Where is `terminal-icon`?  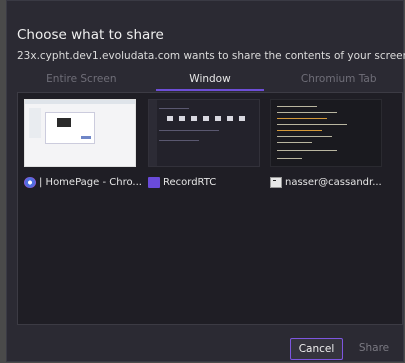 terminal-icon is located at coordinates (276, 182).